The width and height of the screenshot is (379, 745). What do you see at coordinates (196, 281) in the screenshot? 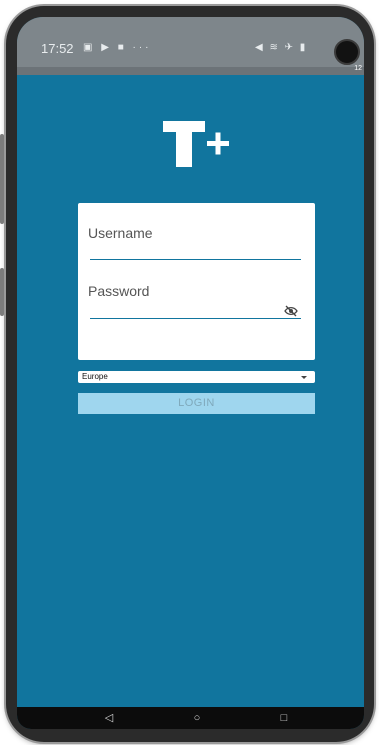
I see `login-card: Username Password` at bounding box center [196, 281].